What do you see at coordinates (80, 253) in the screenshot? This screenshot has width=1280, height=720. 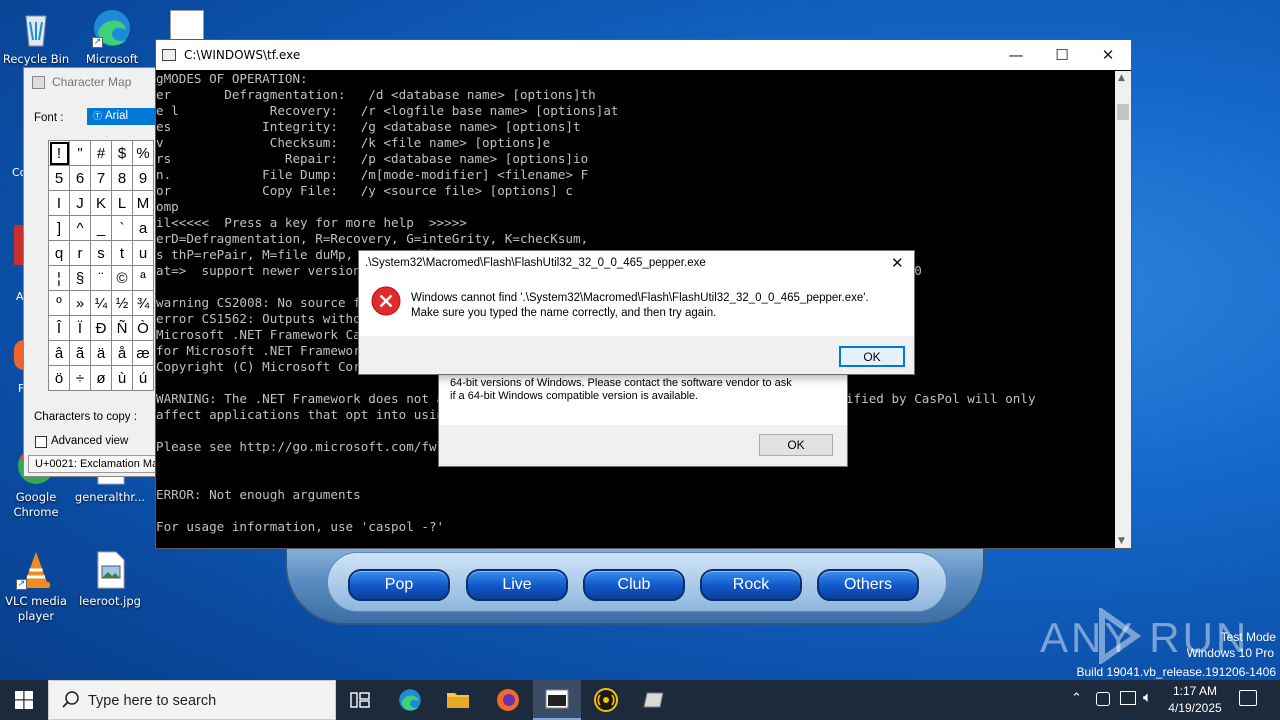 I see `character-cell: r` at bounding box center [80, 253].